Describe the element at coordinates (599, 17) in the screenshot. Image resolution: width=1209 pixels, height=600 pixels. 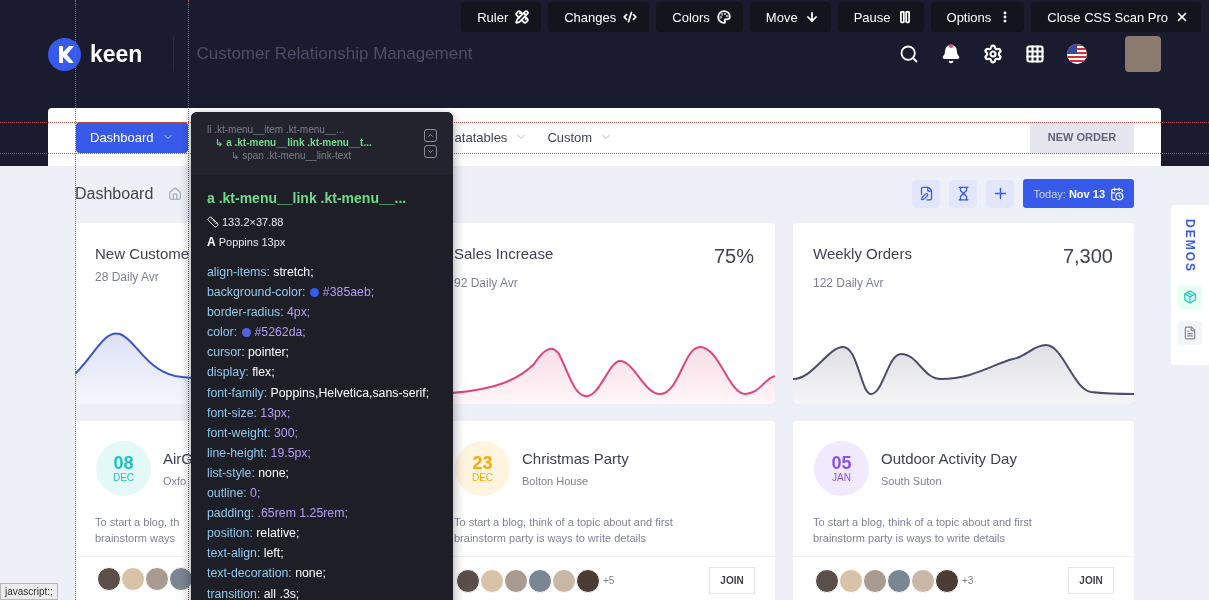
I see `toolbar-button: Changes` at that location.